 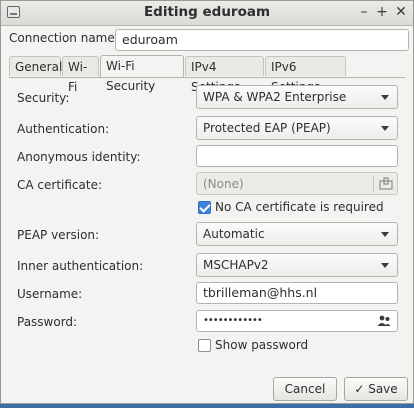 I want to click on password-input: ••••••••••••, so click(x=297, y=321).